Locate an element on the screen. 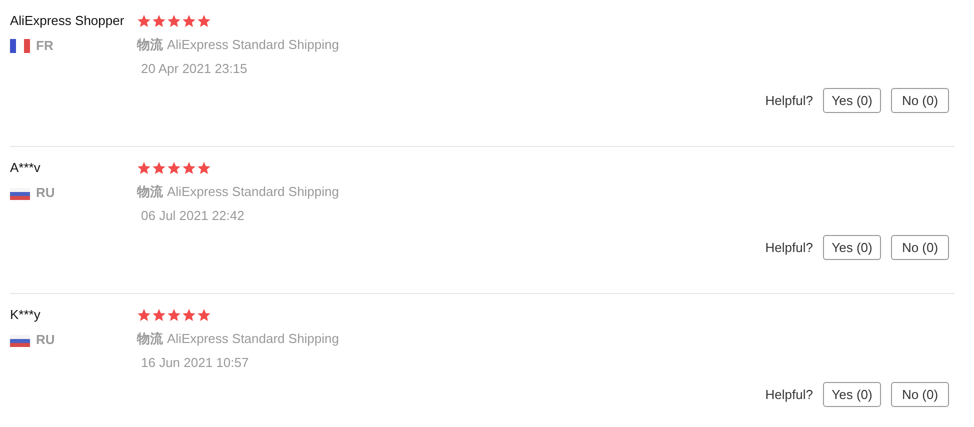 This screenshot has height=427, width=974. user-name: A***v is located at coordinates (26, 168).